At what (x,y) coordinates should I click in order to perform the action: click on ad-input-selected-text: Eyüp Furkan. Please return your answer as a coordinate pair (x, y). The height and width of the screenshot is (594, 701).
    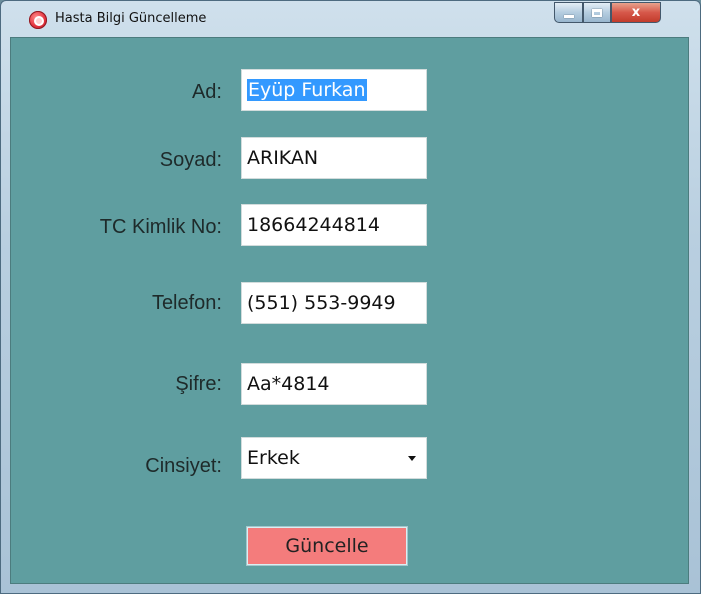
    Looking at the image, I should click on (307, 90).